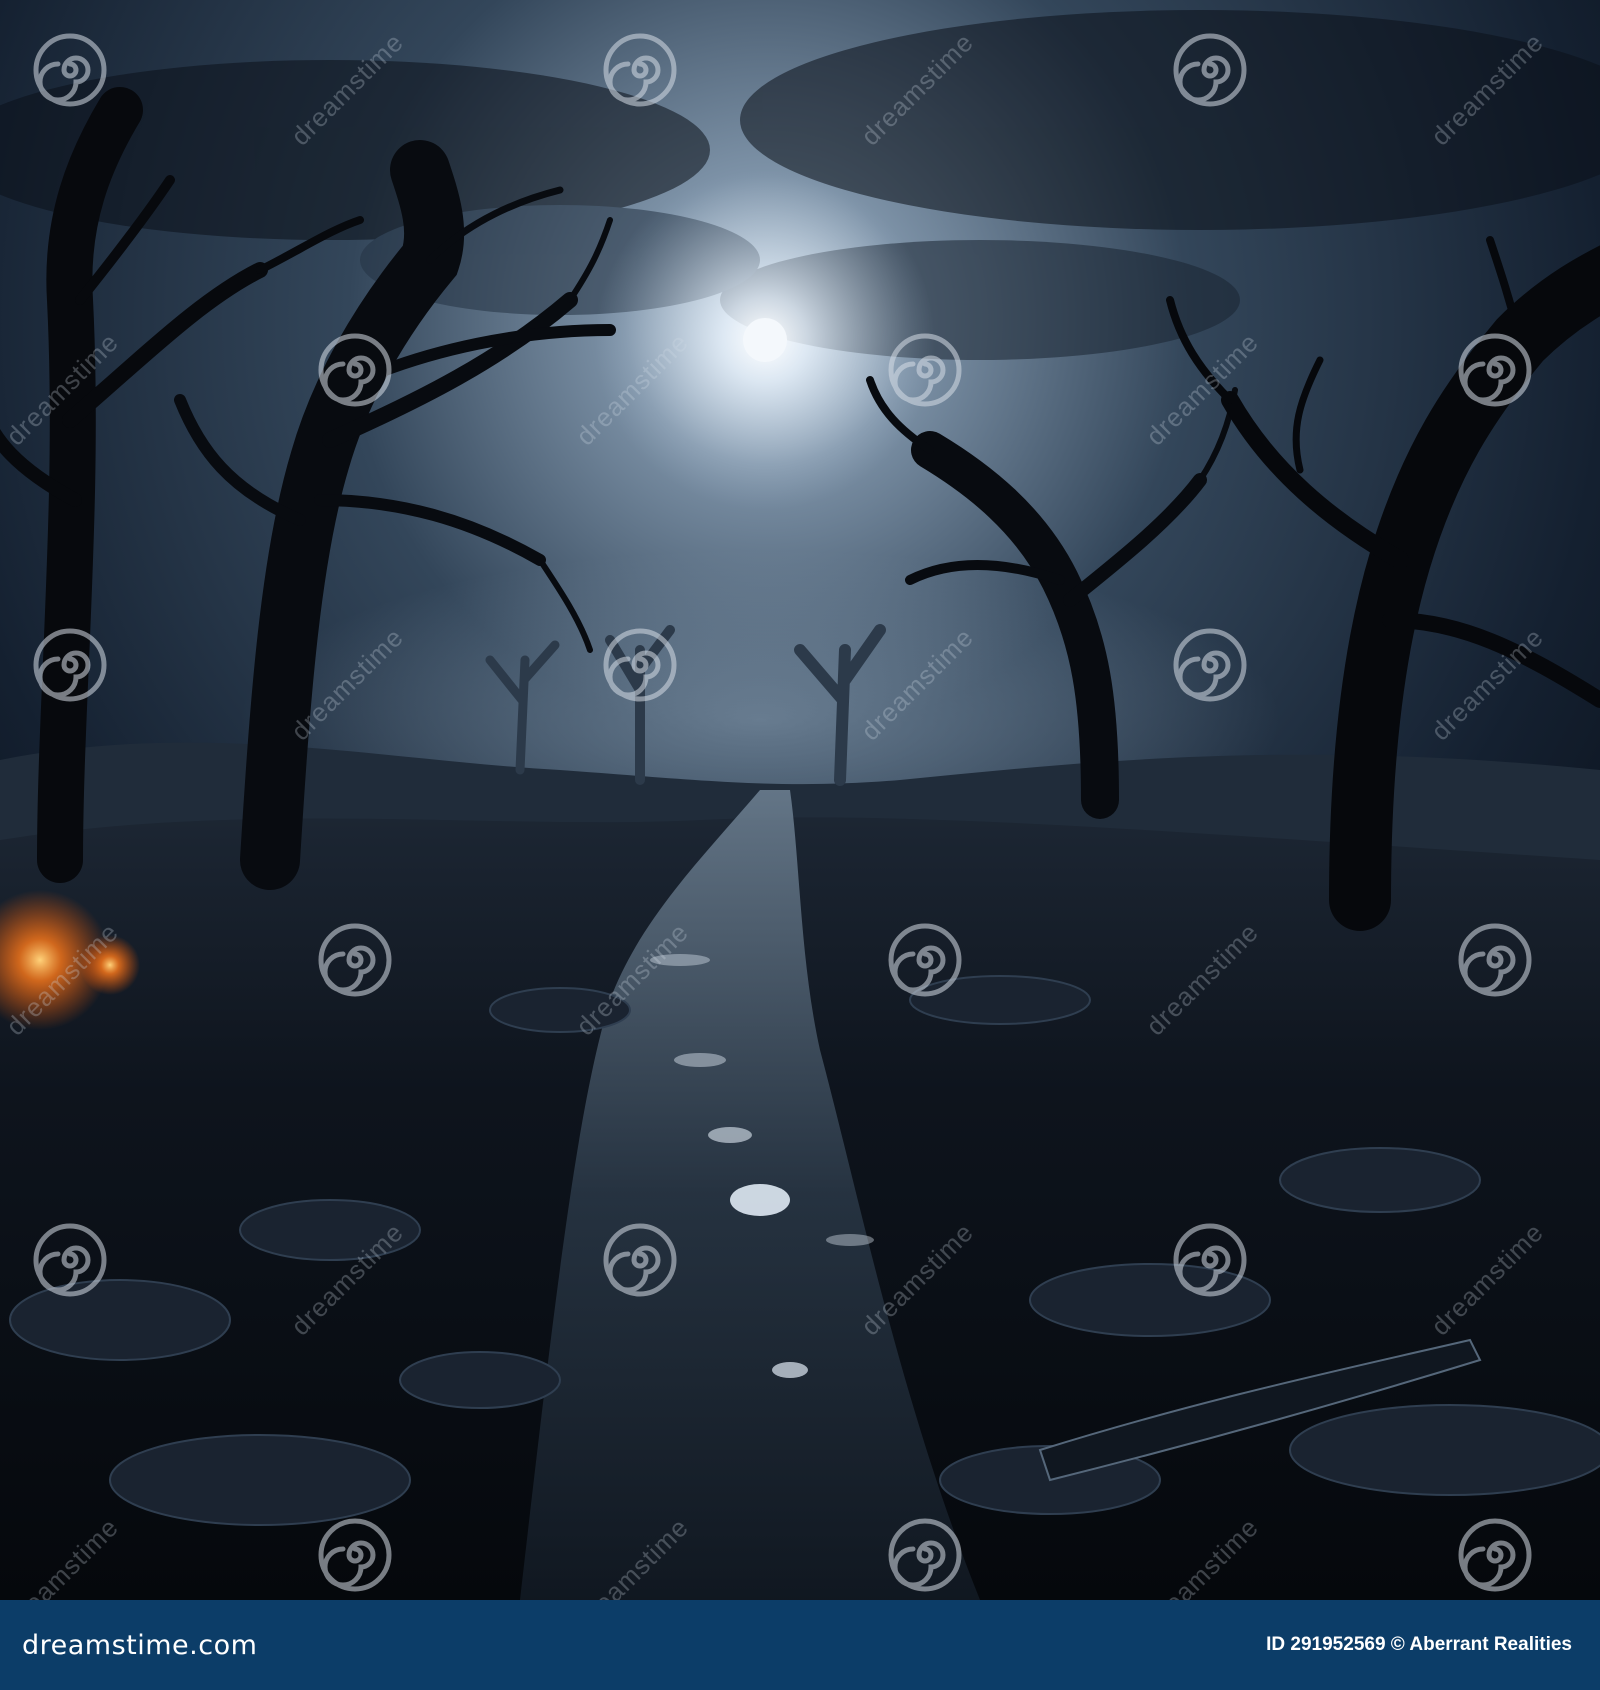  Describe the element at coordinates (139, 1645) in the screenshot. I see `brand-label: dreamstime.com` at that location.